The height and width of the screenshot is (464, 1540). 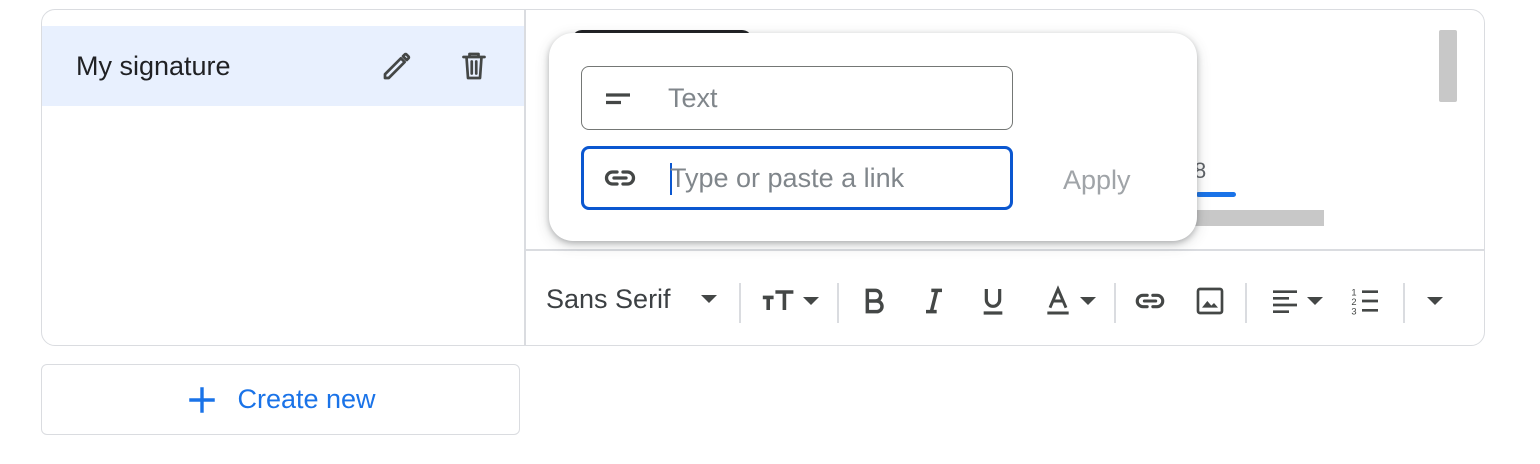 What do you see at coordinates (618, 98) in the screenshot?
I see `short-text-icon` at bounding box center [618, 98].